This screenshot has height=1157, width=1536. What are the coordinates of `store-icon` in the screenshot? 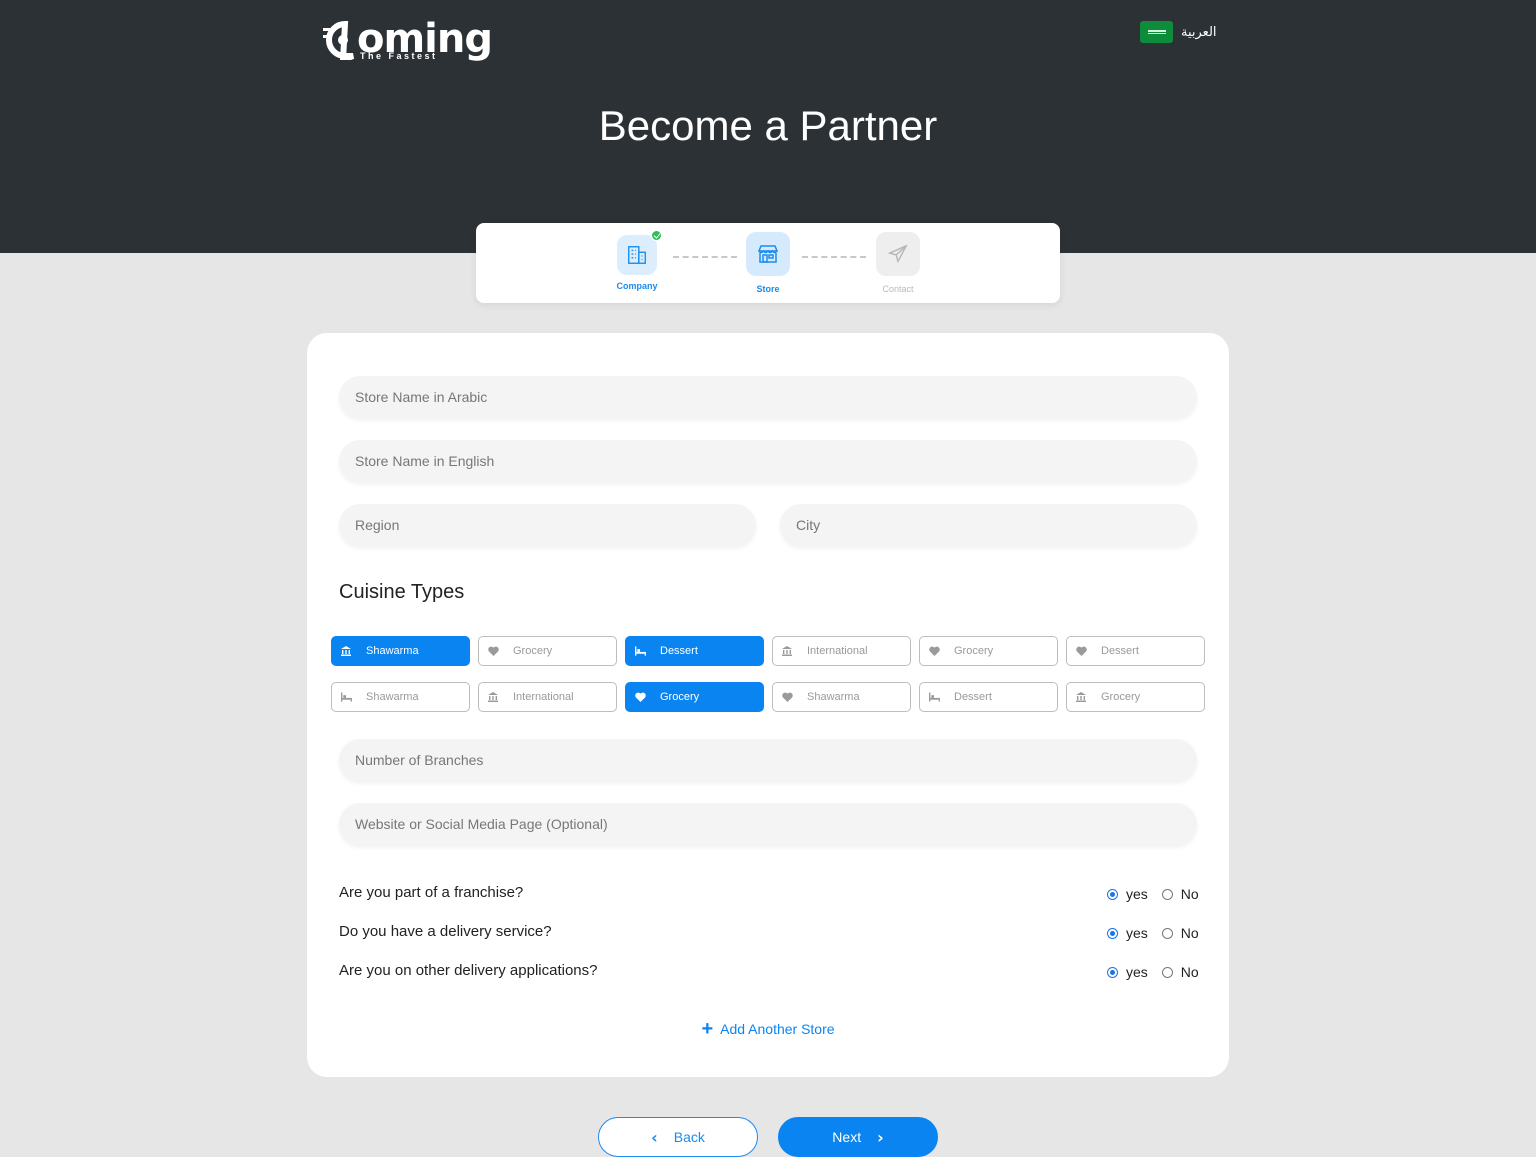 It's located at (768, 254).